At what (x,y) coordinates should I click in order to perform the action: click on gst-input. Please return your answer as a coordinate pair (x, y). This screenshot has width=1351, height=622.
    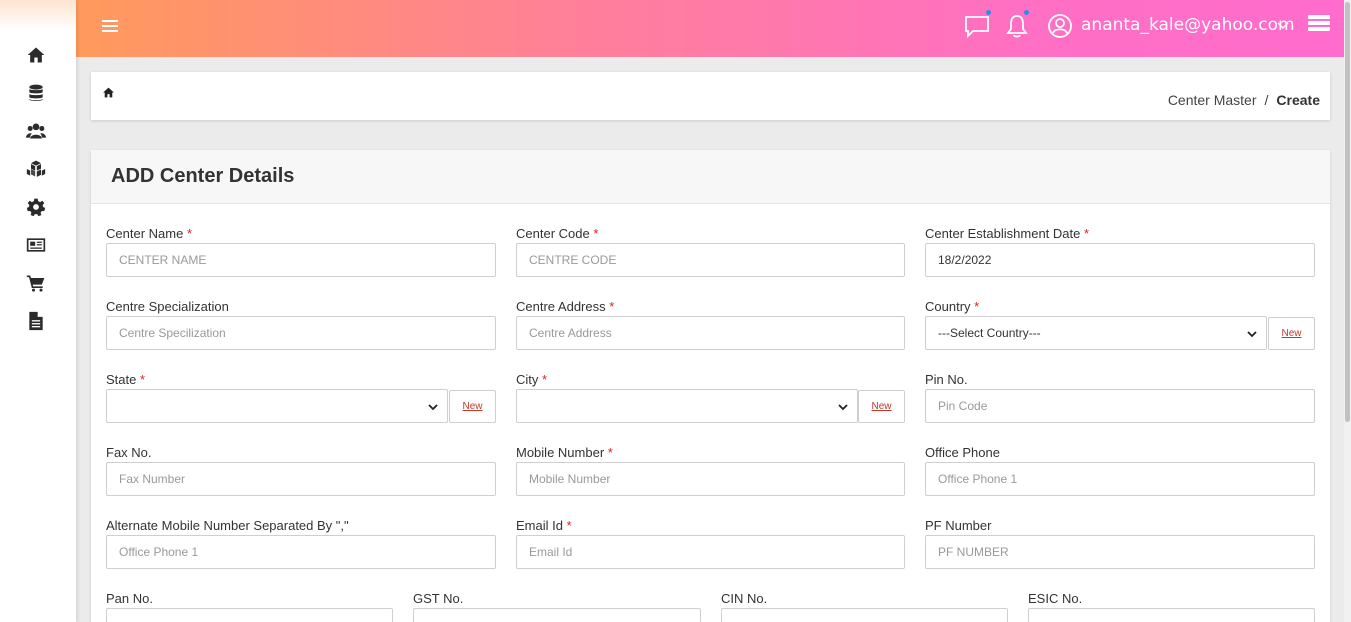
    Looking at the image, I should click on (557, 615).